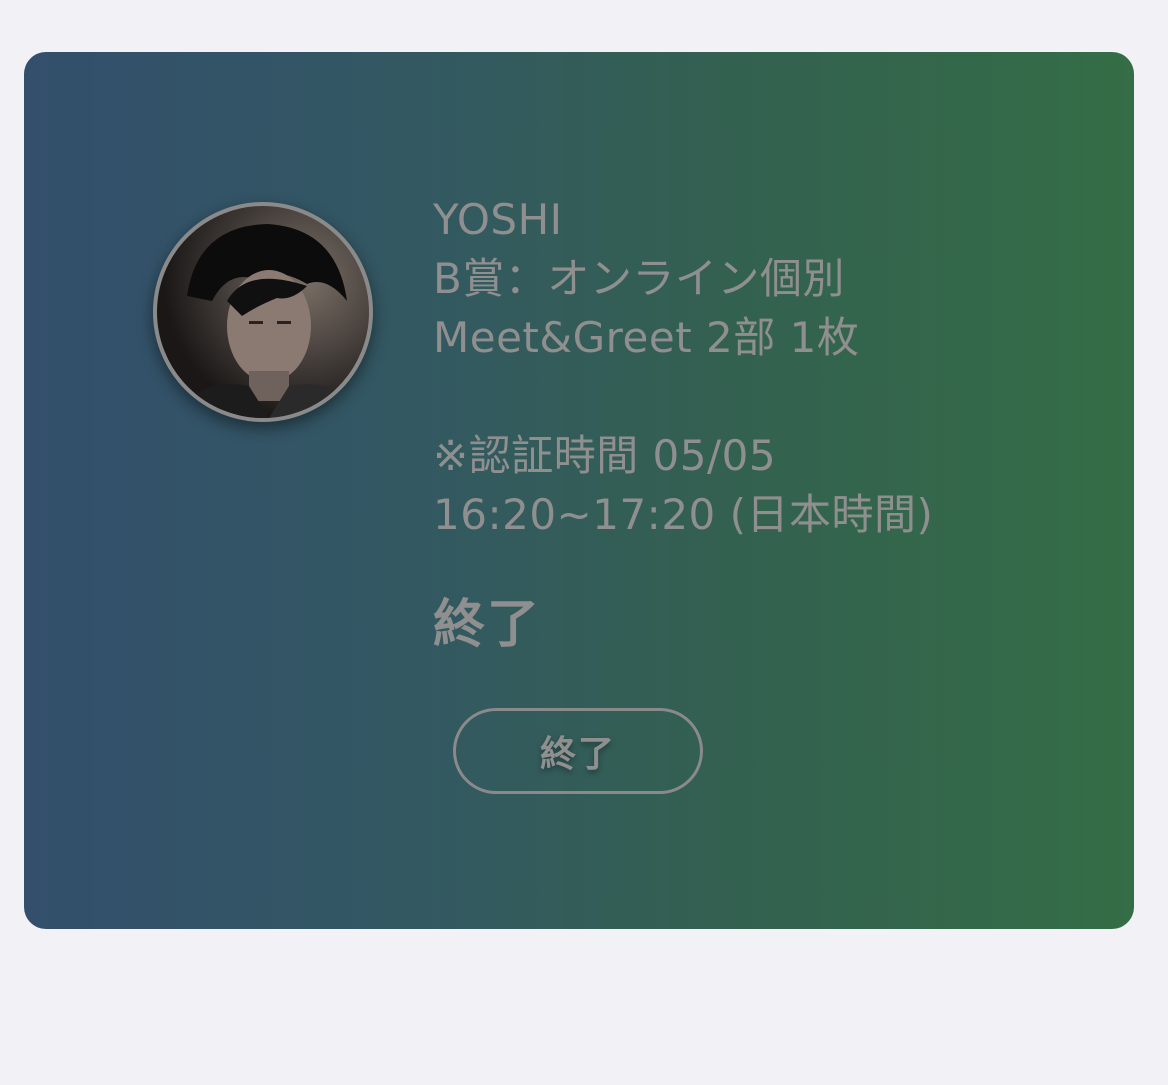 The width and height of the screenshot is (1168, 1085). Describe the element at coordinates (683, 514) in the screenshot. I see `auth-time-range: 16:20~17:20 (日本時間)` at that location.